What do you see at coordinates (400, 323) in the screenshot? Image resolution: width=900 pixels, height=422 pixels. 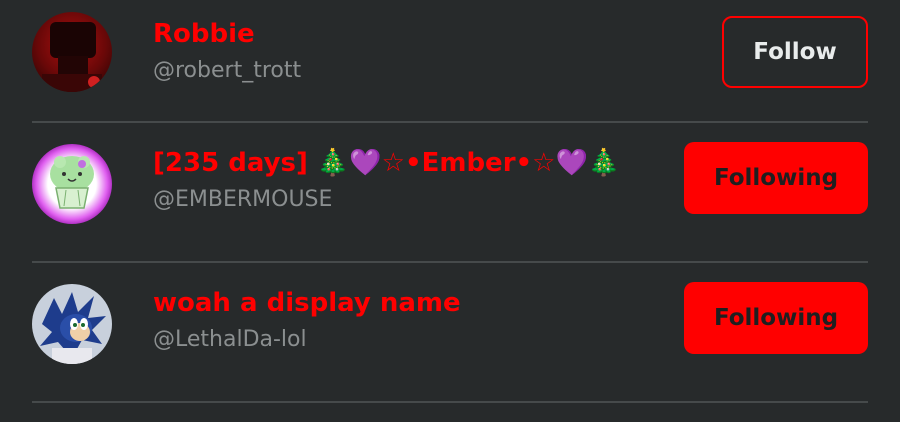 I see `user-info: woah a display name @LethalDa-lol` at bounding box center [400, 323].